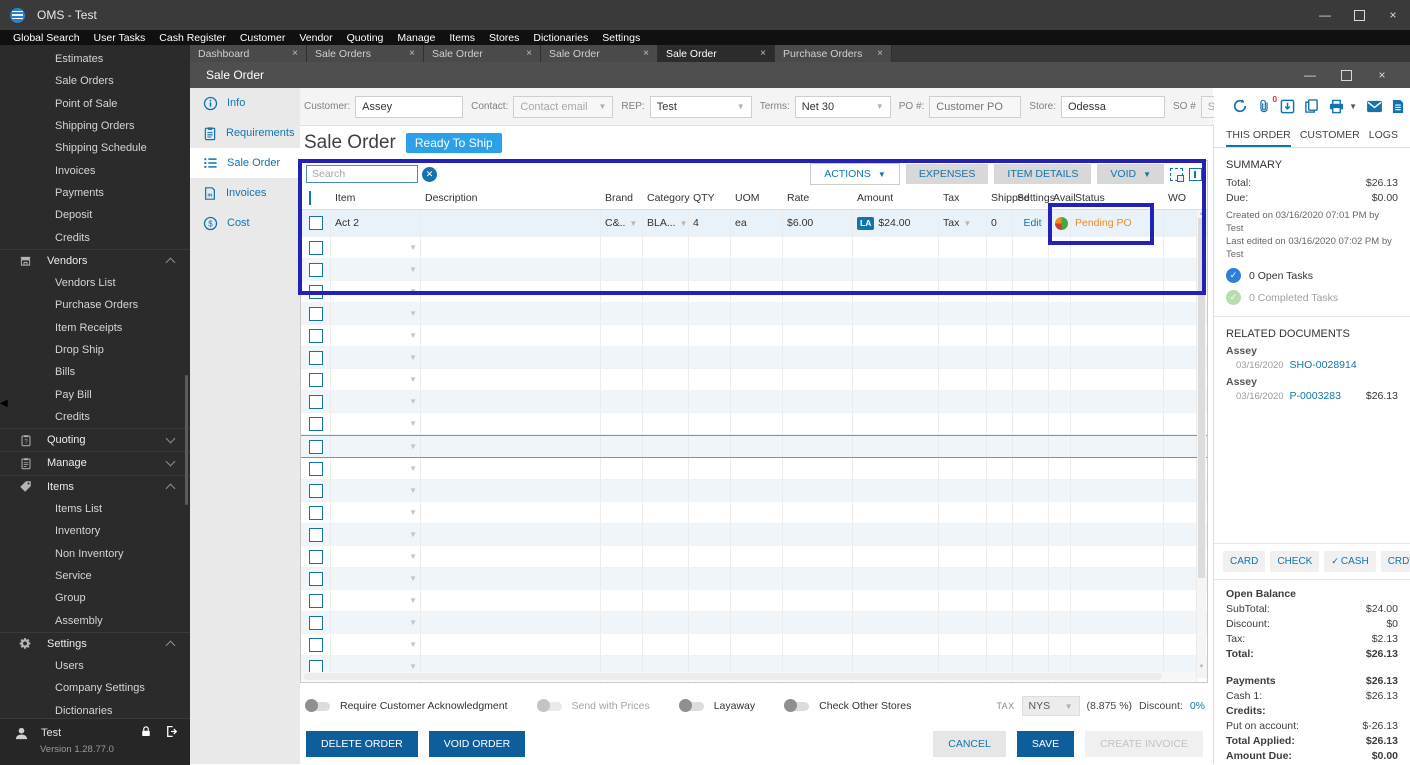 This screenshot has width=1410, height=765. I want to click on document-icon, so click(1398, 106).